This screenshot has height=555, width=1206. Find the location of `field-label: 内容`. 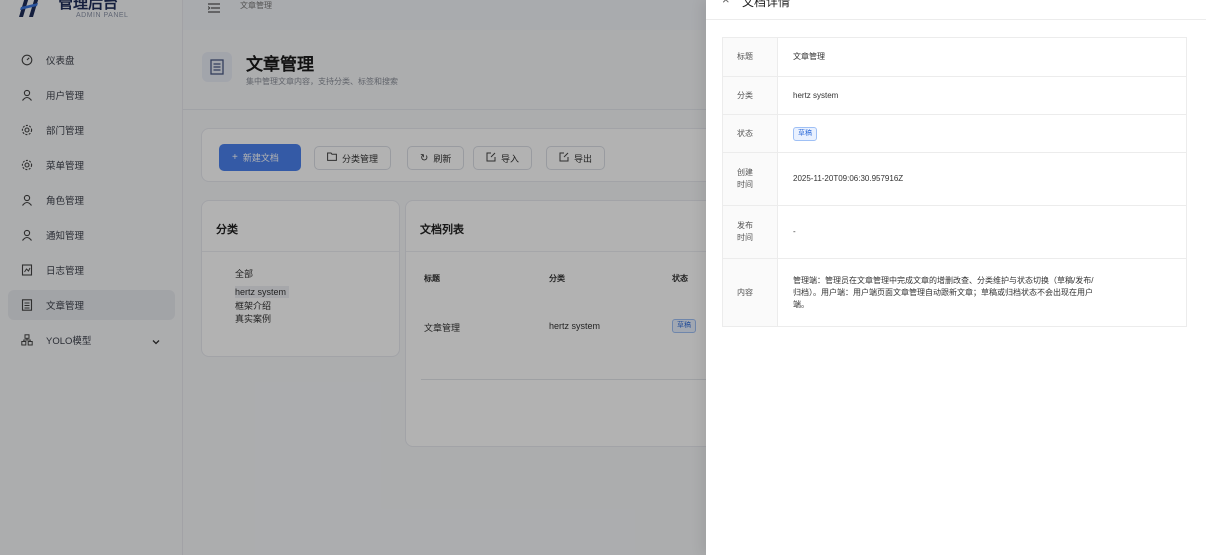

field-label: 内容 is located at coordinates (750, 292).